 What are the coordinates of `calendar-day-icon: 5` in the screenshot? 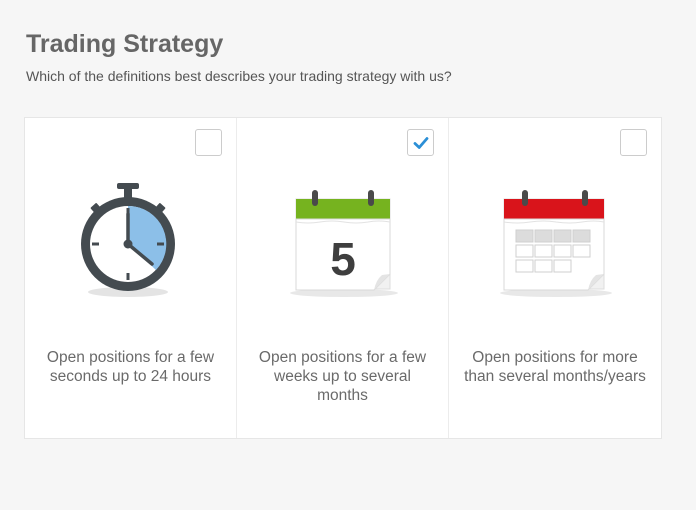 It's located at (343, 239).